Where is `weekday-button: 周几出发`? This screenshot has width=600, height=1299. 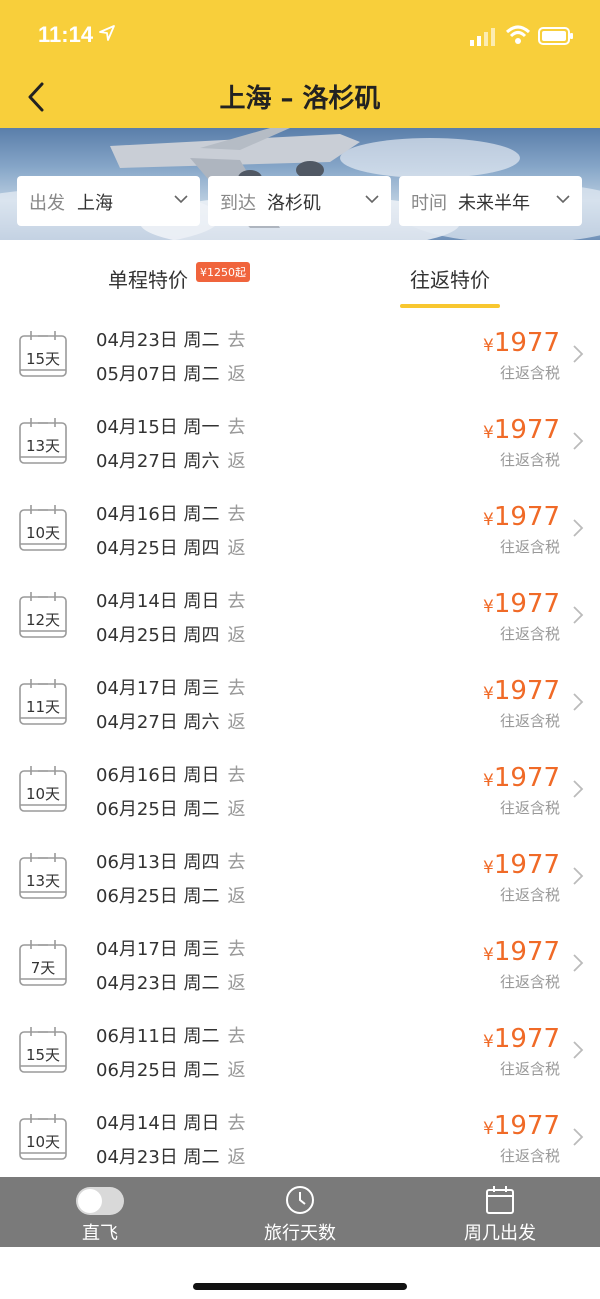
weekday-button: 周几出发 is located at coordinates (500, 1212).